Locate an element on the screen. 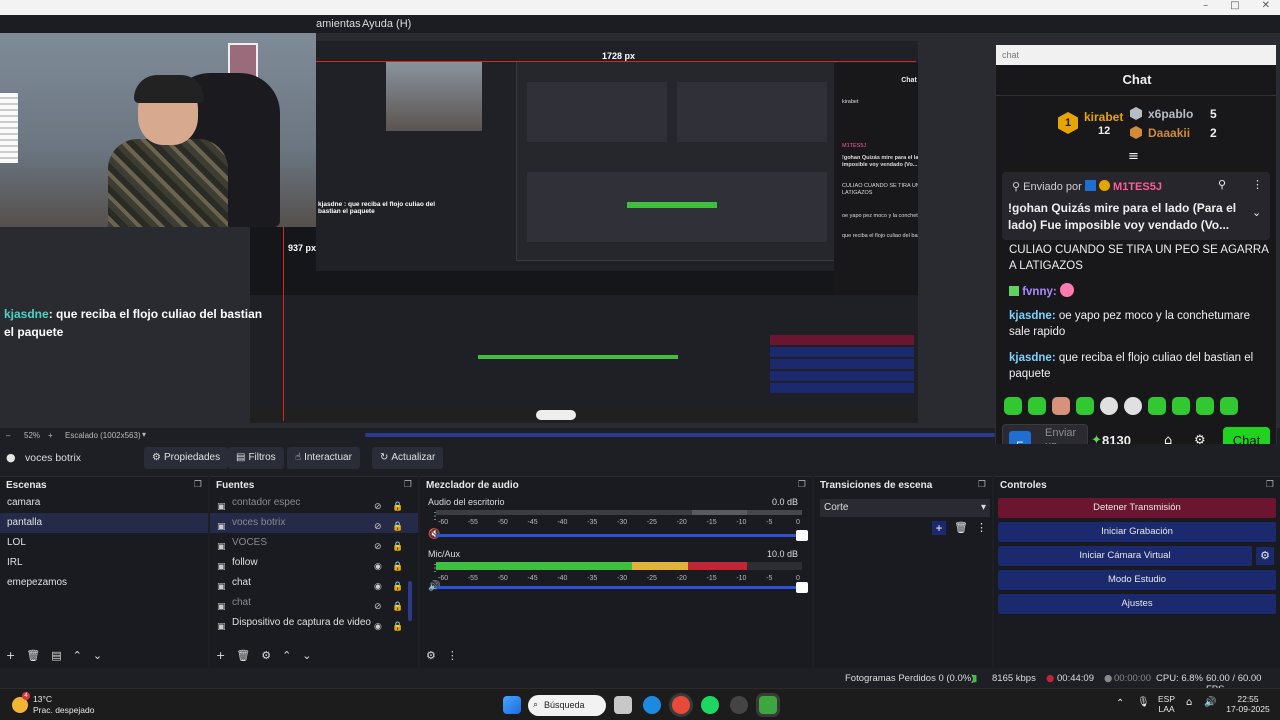  chat-username: fvnny: is located at coordinates (1039, 292).